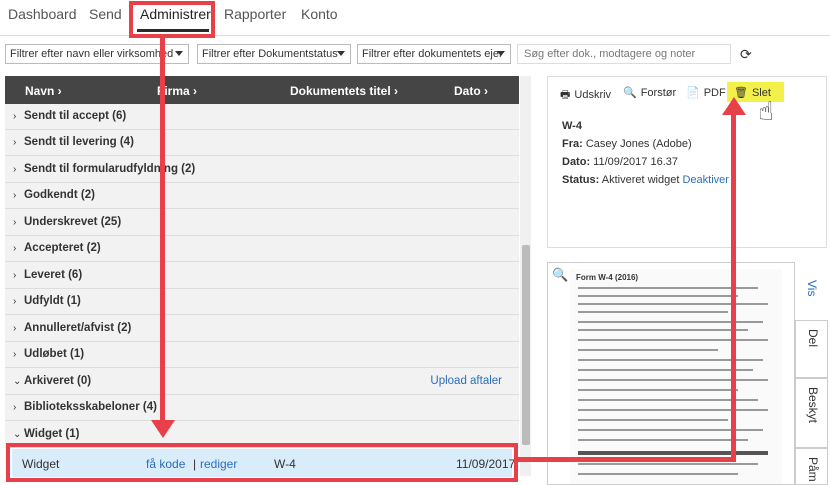  I want to click on group-label: Sendt til accept (6), so click(75, 116).